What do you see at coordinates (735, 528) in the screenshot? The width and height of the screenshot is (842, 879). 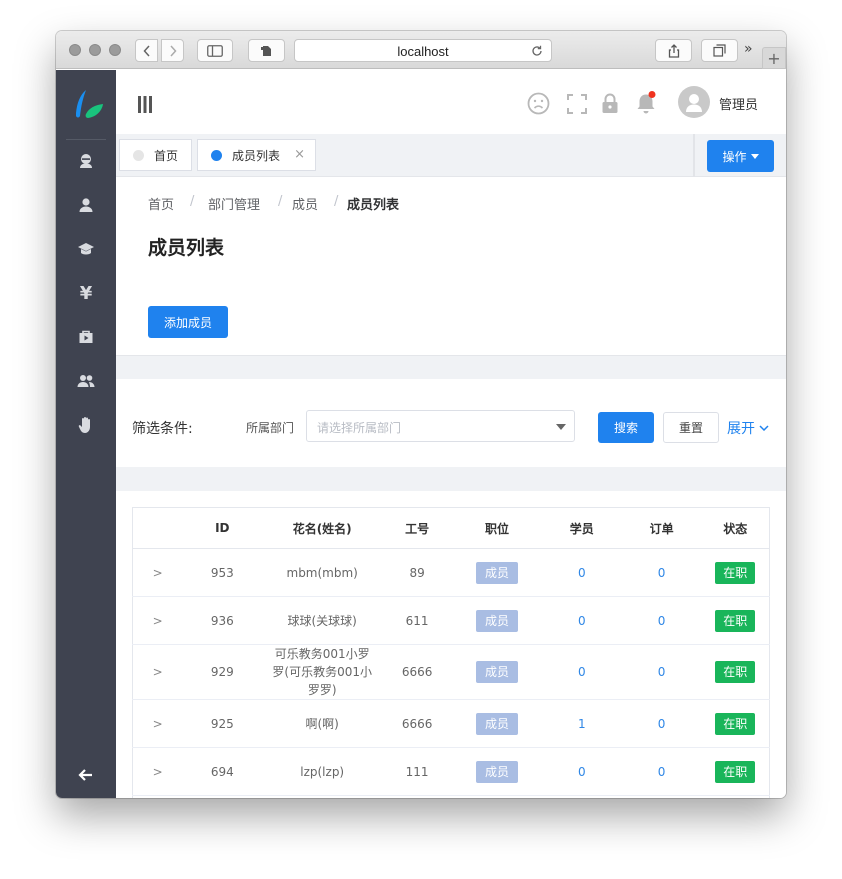 I see `status-column-header: 状态` at bounding box center [735, 528].